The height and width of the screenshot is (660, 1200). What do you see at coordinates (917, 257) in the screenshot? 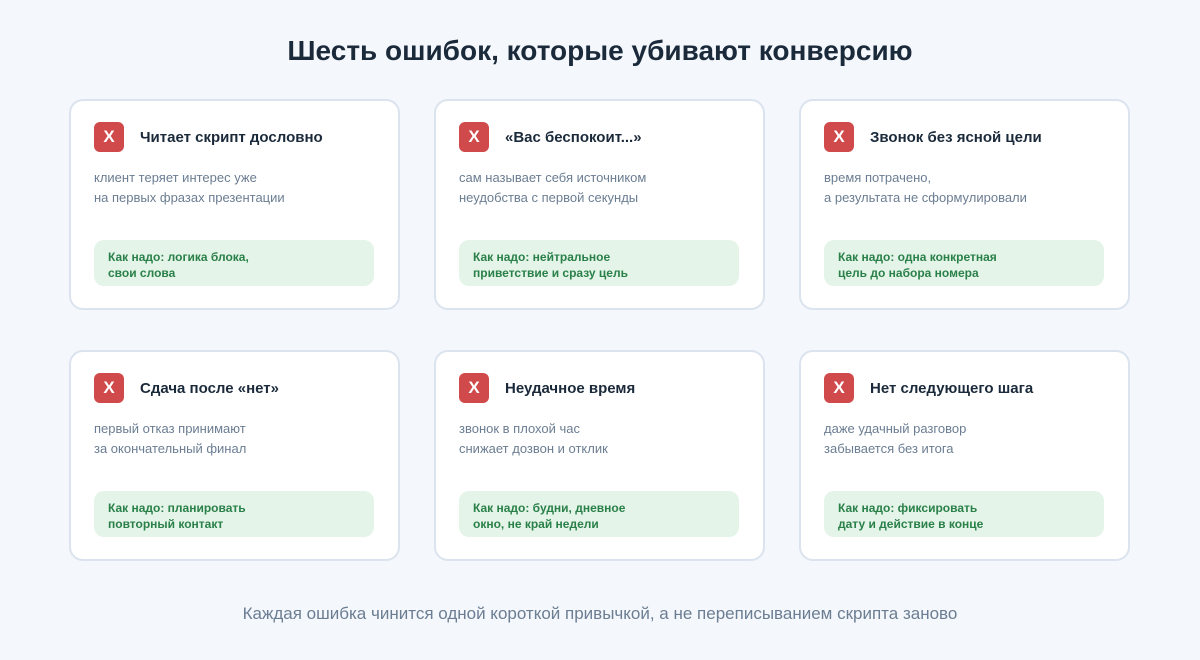
I see `fix-tip-line: Как надо: одна конкретная` at bounding box center [917, 257].